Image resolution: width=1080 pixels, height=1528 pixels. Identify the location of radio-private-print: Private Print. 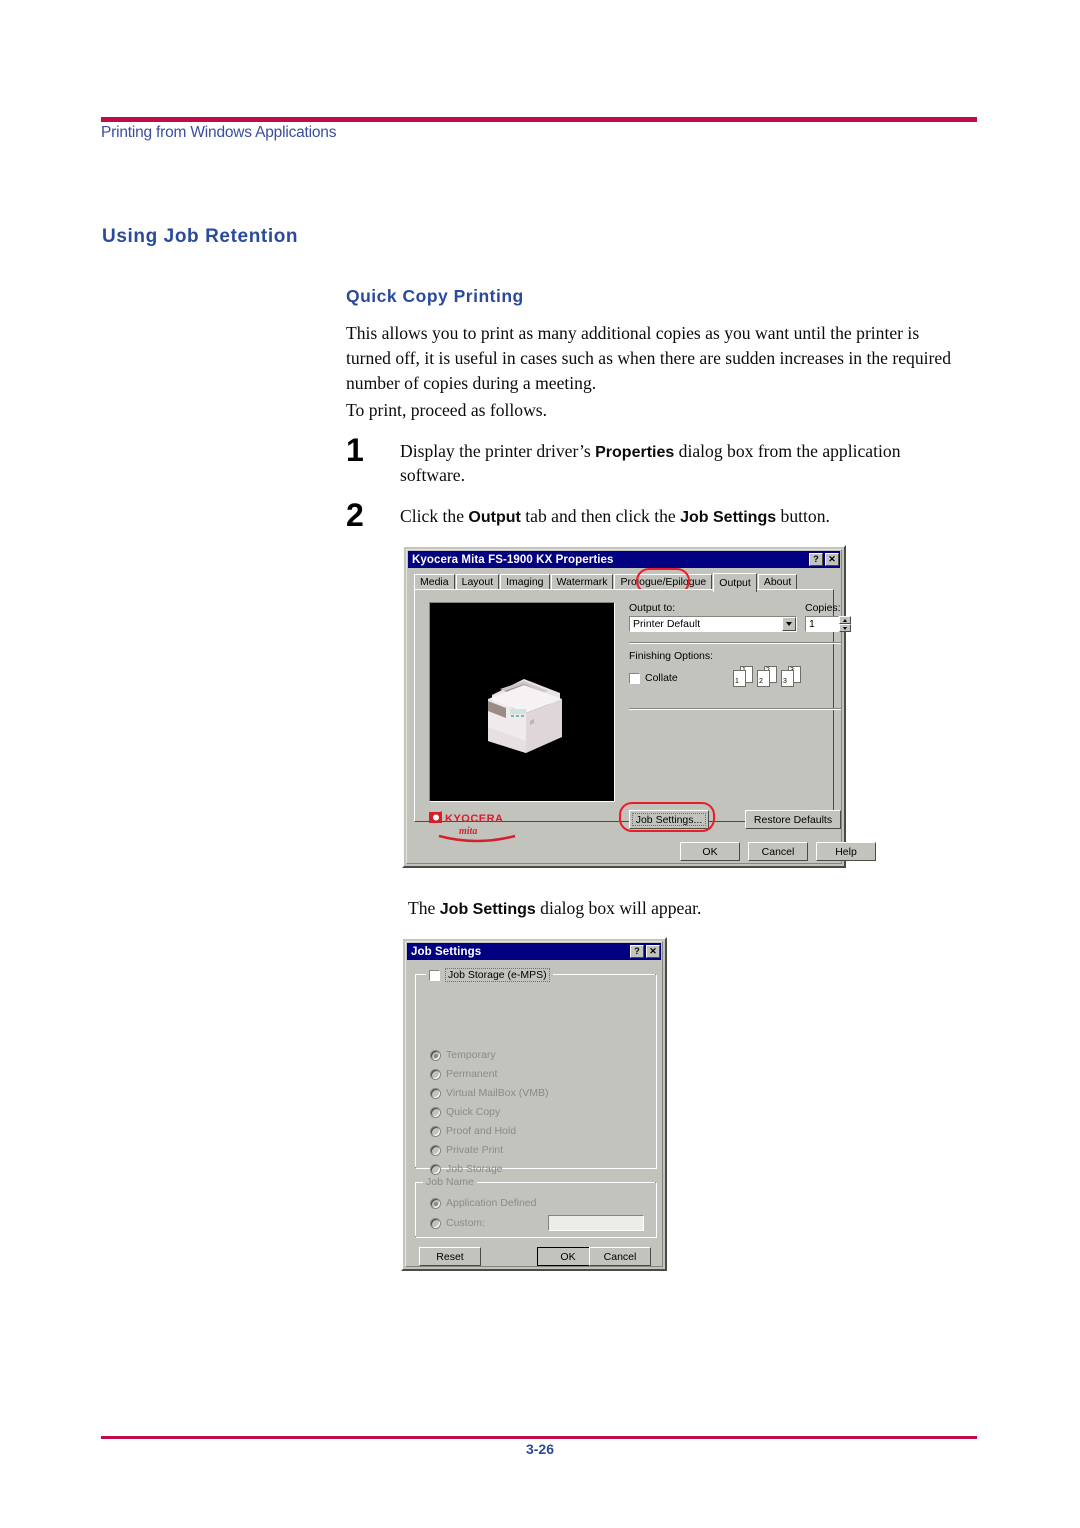
(466, 1150).